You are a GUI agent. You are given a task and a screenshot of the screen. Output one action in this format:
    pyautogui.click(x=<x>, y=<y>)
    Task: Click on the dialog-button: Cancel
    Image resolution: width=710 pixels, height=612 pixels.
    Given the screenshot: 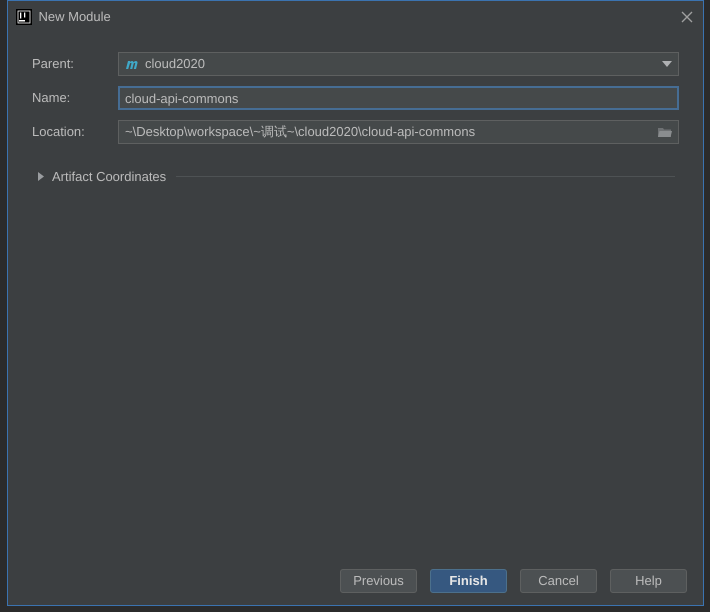 What is the action you would take?
    pyautogui.click(x=558, y=581)
    